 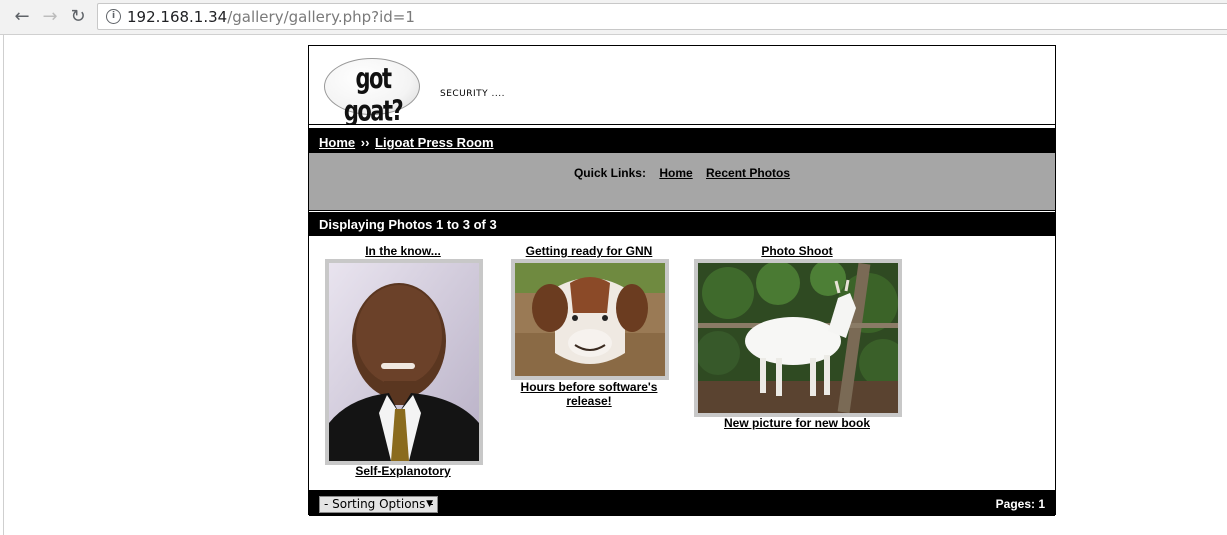 What do you see at coordinates (682, 224) in the screenshot?
I see `display-bar: Displaying Photos 1 to 3 of 3` at bounding box center [682, 224].